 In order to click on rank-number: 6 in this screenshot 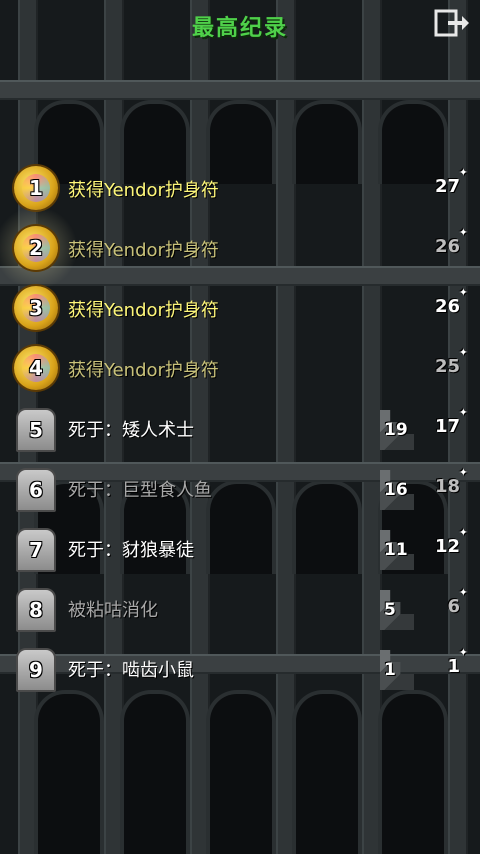, I will do `click(36, 490)`.